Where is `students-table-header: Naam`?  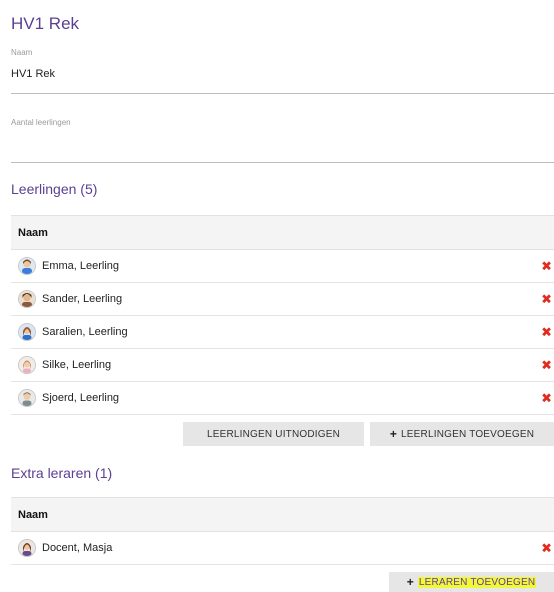 students-table-header: Naam is located at coordinates (282, 232).